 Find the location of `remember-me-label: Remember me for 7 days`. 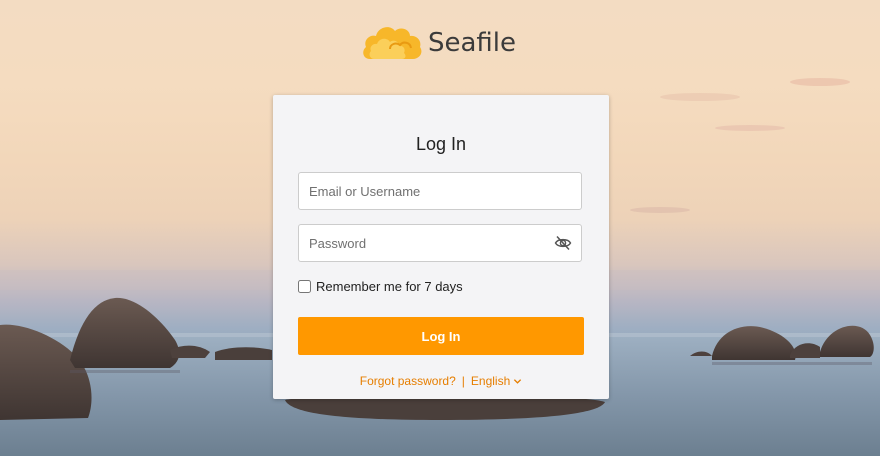

remember-me-label: Remember me for 7 days is located at coordinates (389, 286).